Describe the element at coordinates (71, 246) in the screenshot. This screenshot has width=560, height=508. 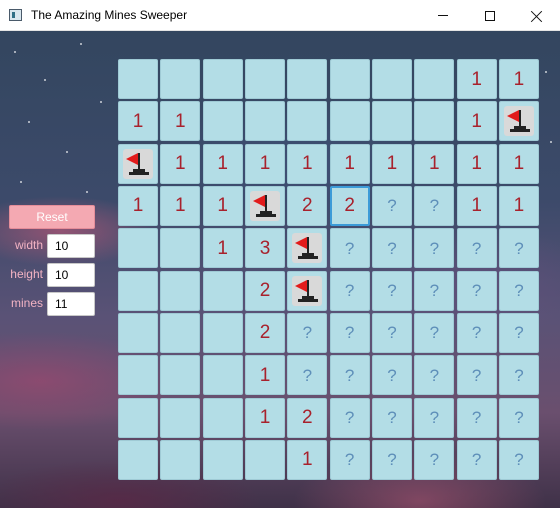
I see `width-input` at that location.